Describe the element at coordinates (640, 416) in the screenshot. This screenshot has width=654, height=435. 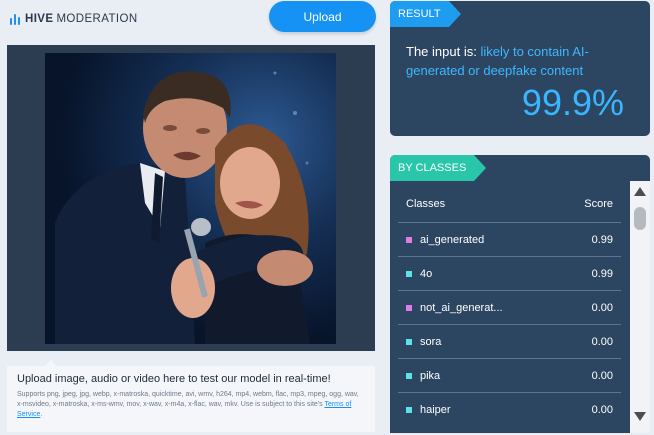
I see `scroll-down-arrow-icon` at that location.